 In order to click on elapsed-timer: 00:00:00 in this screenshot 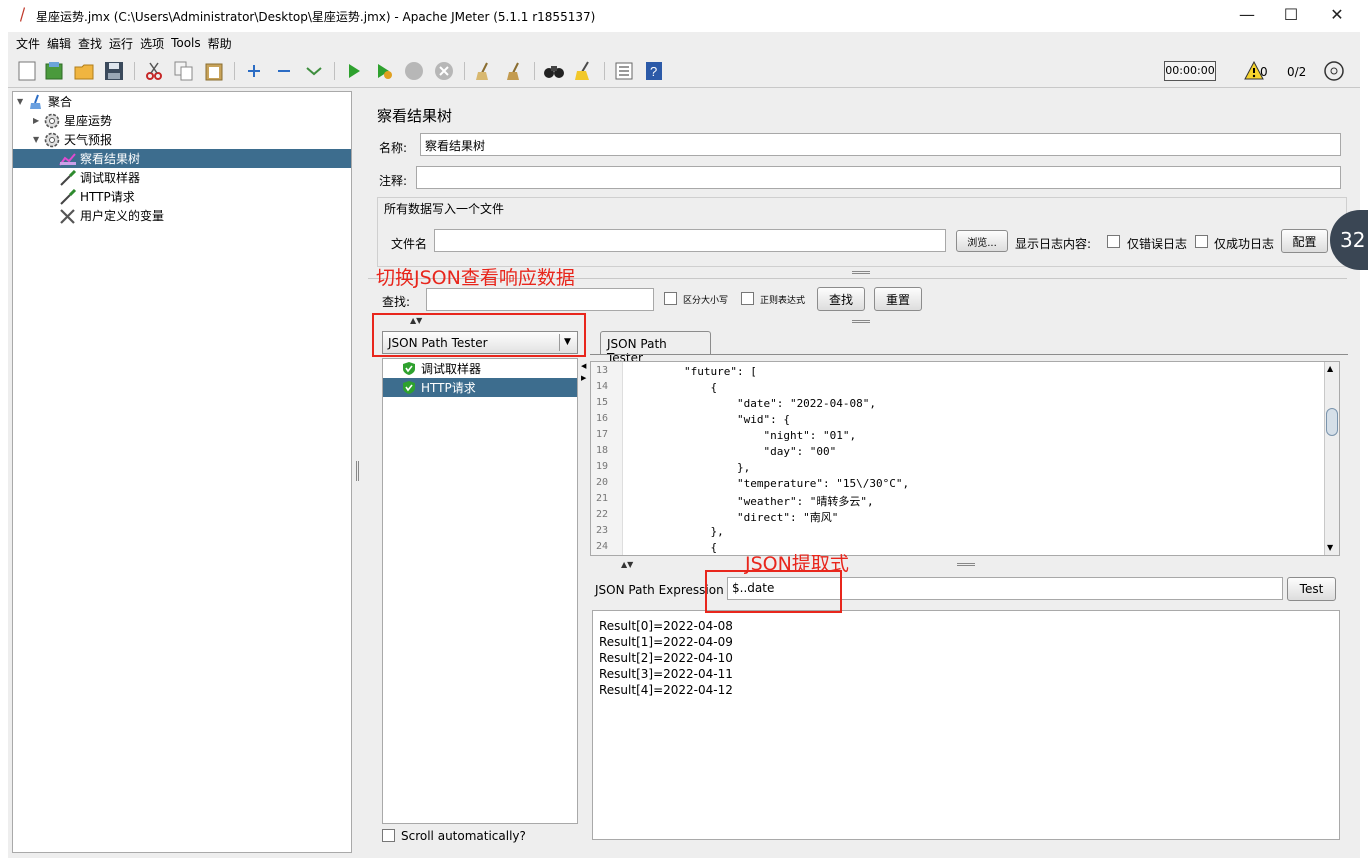, I will do `click(1190, 71)`.